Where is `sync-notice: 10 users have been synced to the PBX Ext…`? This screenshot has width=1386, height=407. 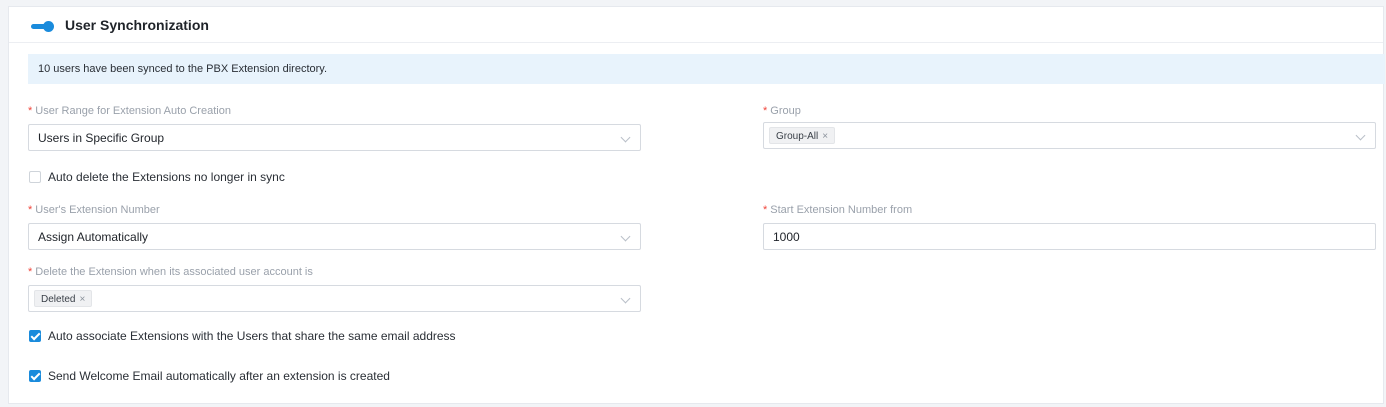 sync-notice: 10 users have been synced to the PBX Ext… is located at coordinates (706, 69).